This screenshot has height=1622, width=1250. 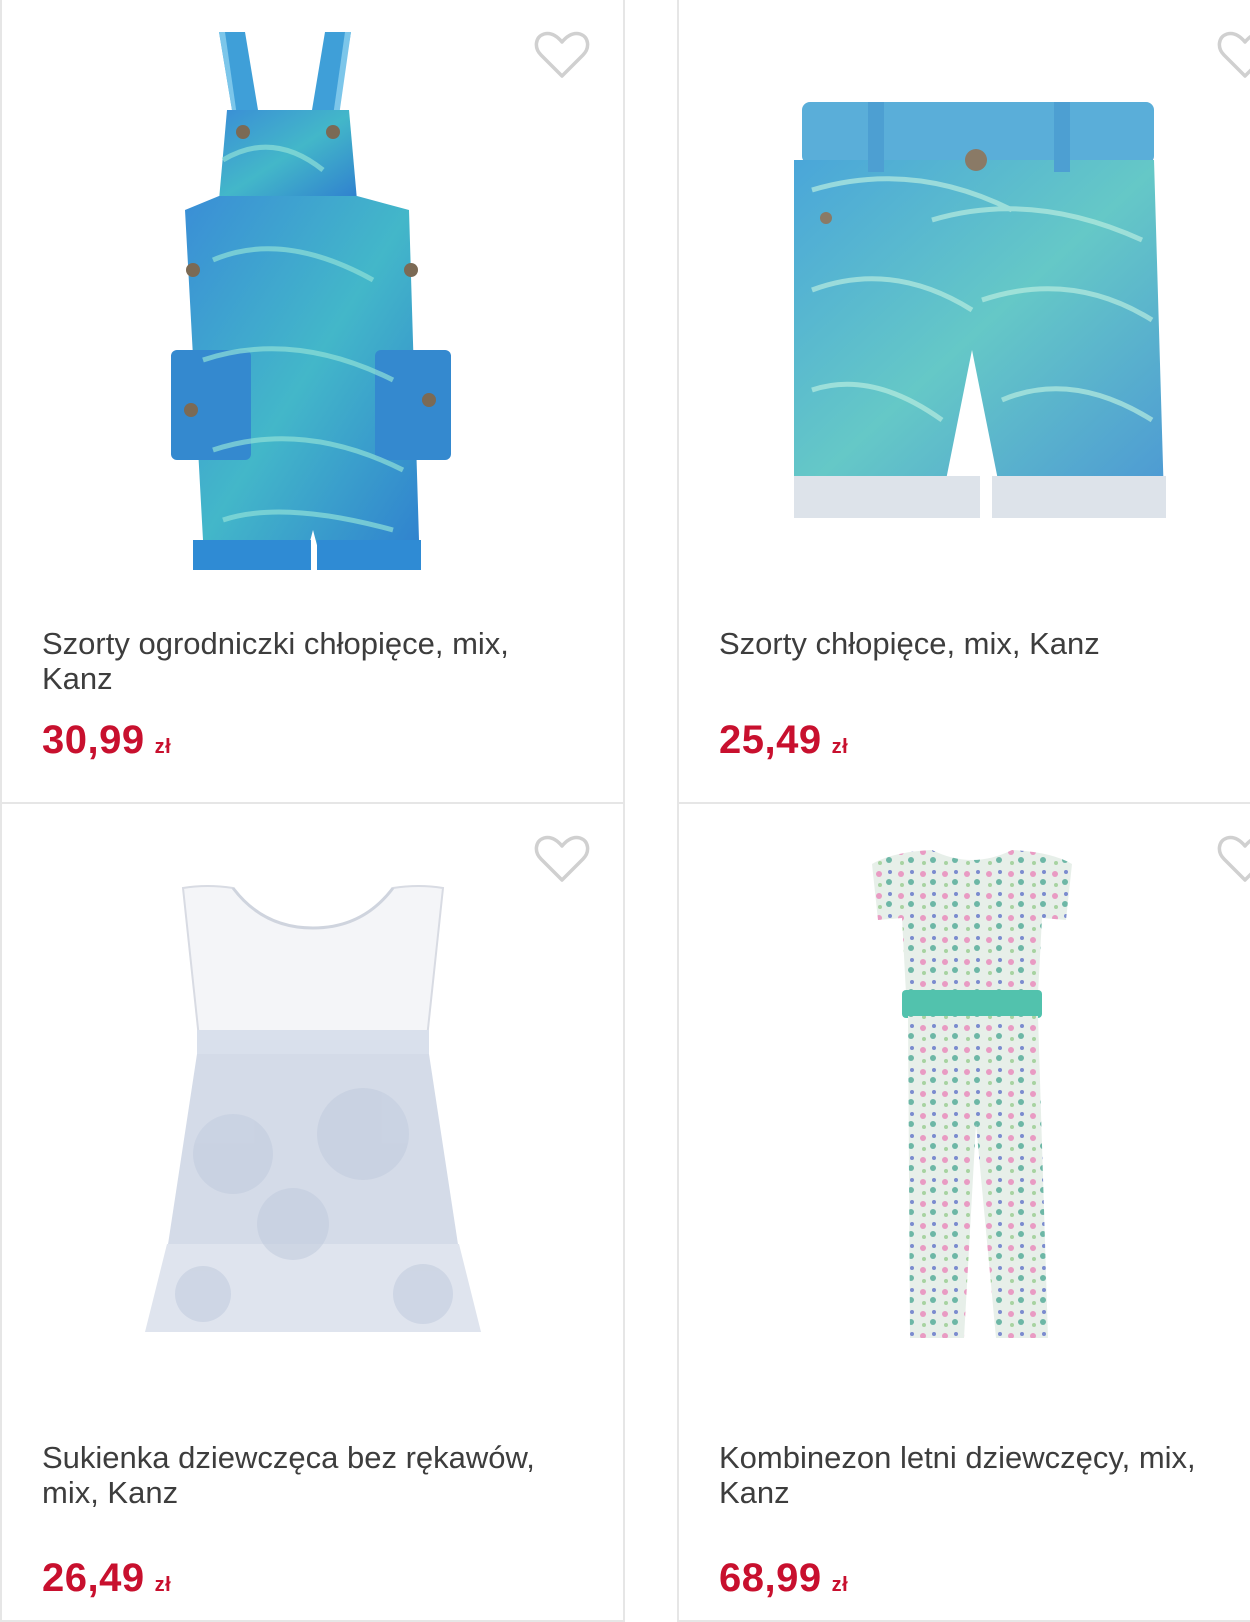 I want to click on product-title: Szorty ogrodniczki chłopięce, mix, Kanz, so click(x=307, y=661).